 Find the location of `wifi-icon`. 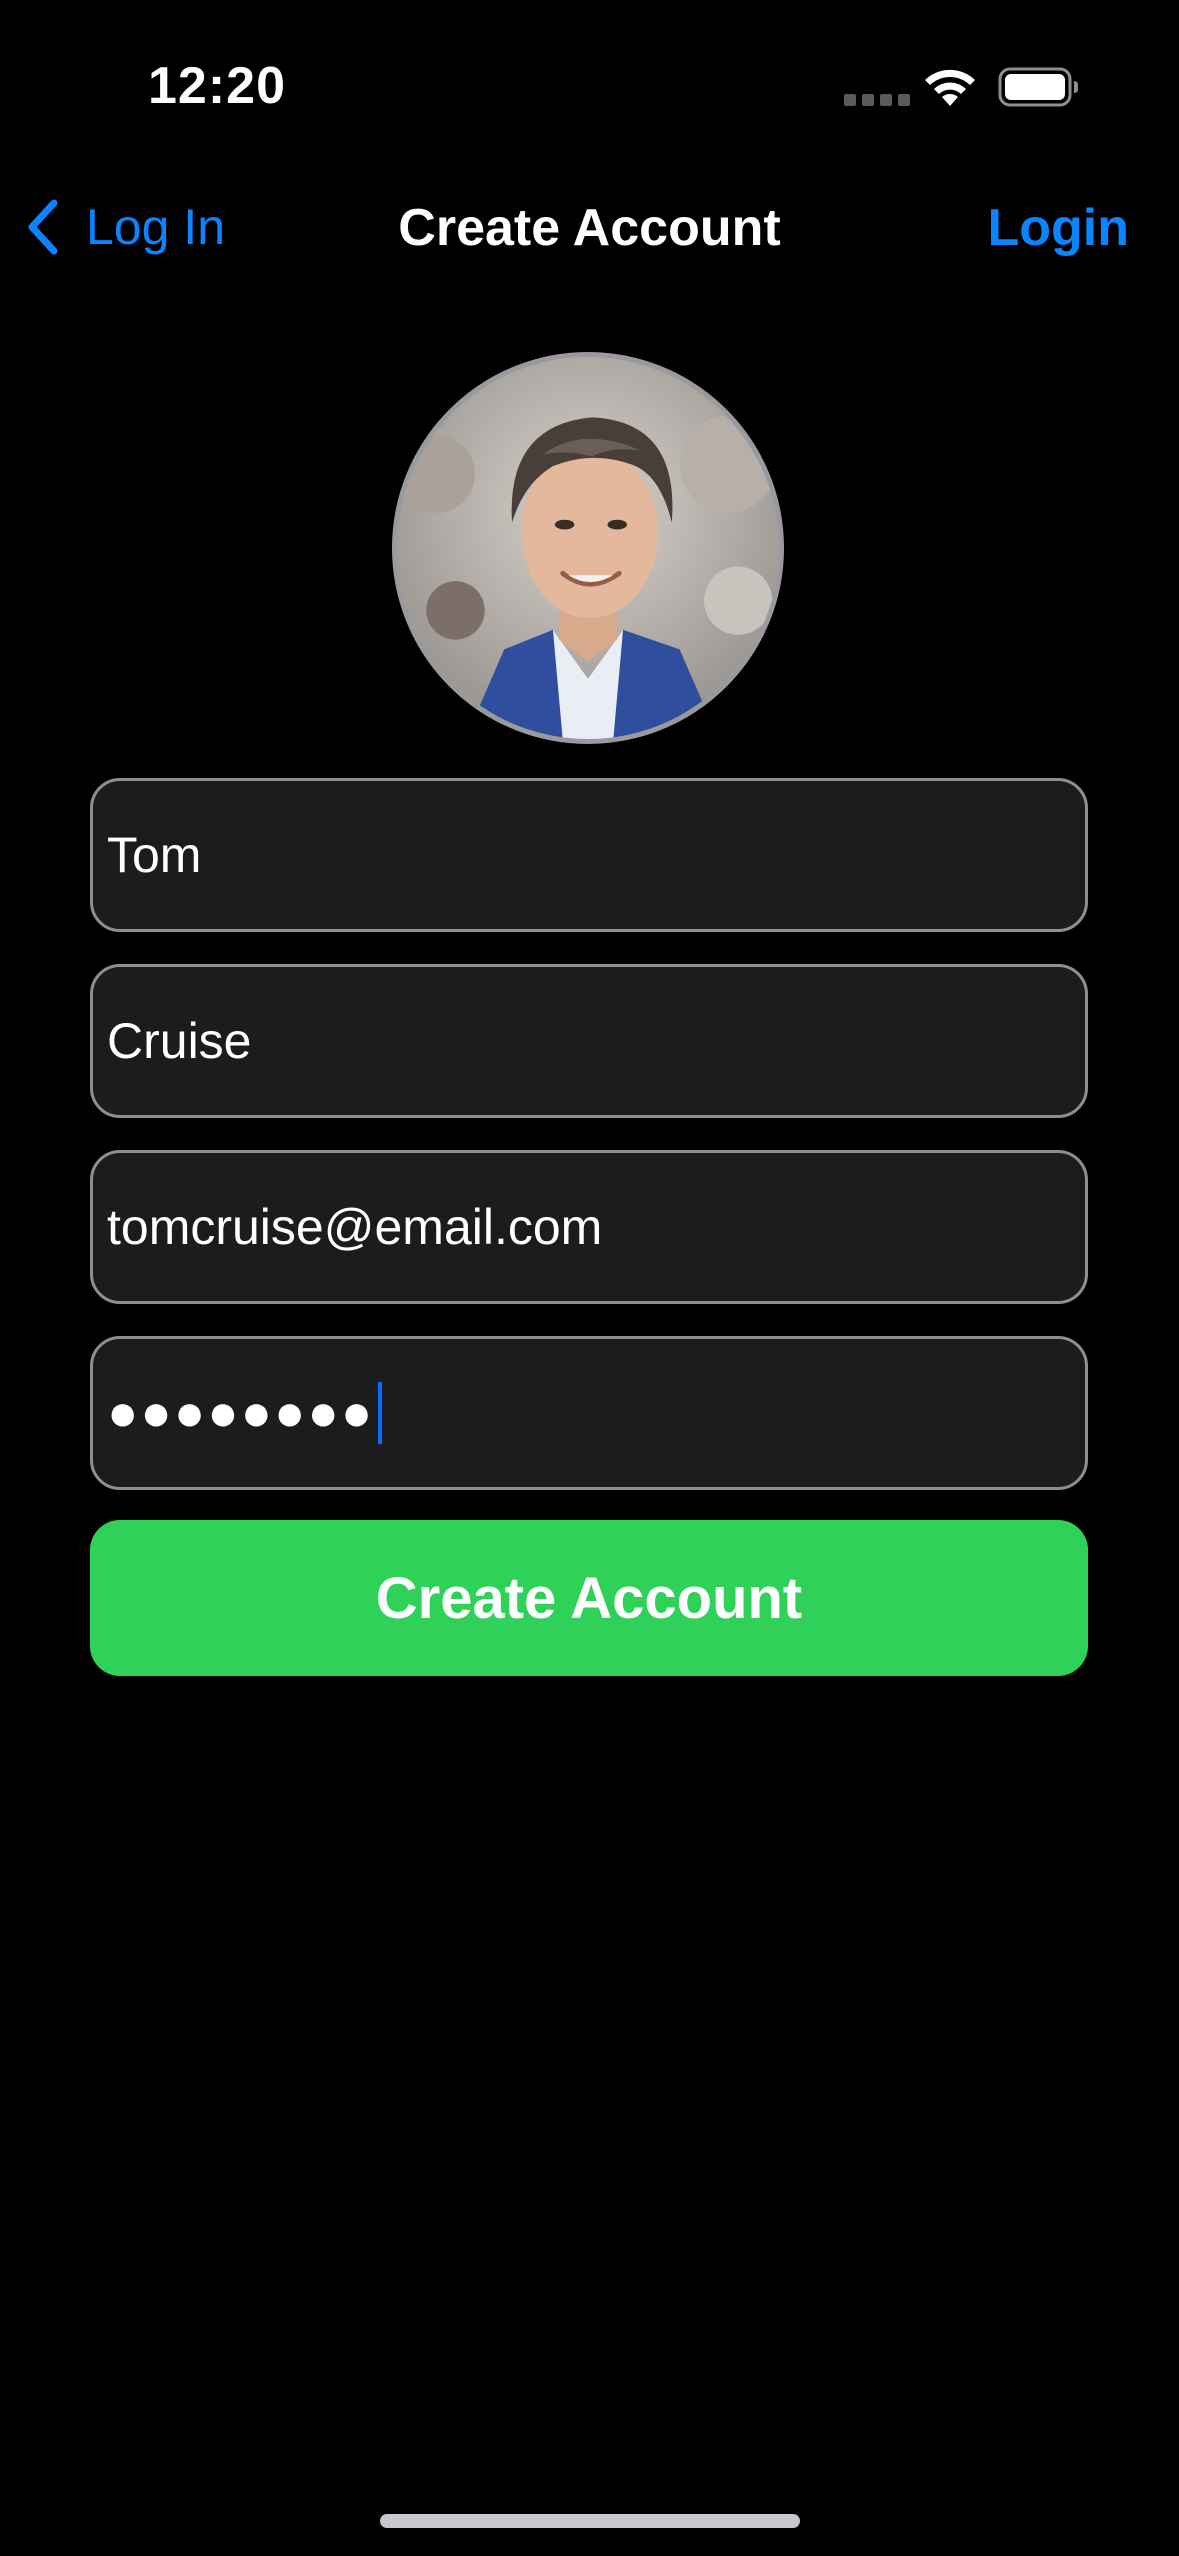

wifi-icon is located at coordinates (950, 87).